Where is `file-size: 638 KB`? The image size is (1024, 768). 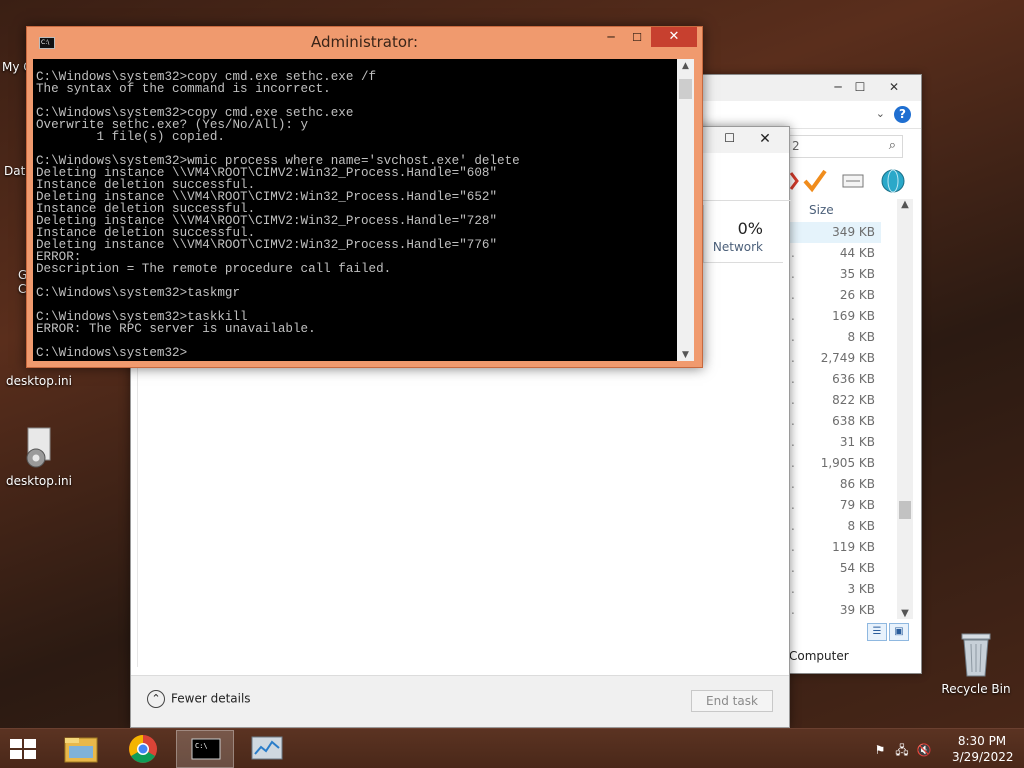
file-size: 638 KB is located at coordinates (853, 421).